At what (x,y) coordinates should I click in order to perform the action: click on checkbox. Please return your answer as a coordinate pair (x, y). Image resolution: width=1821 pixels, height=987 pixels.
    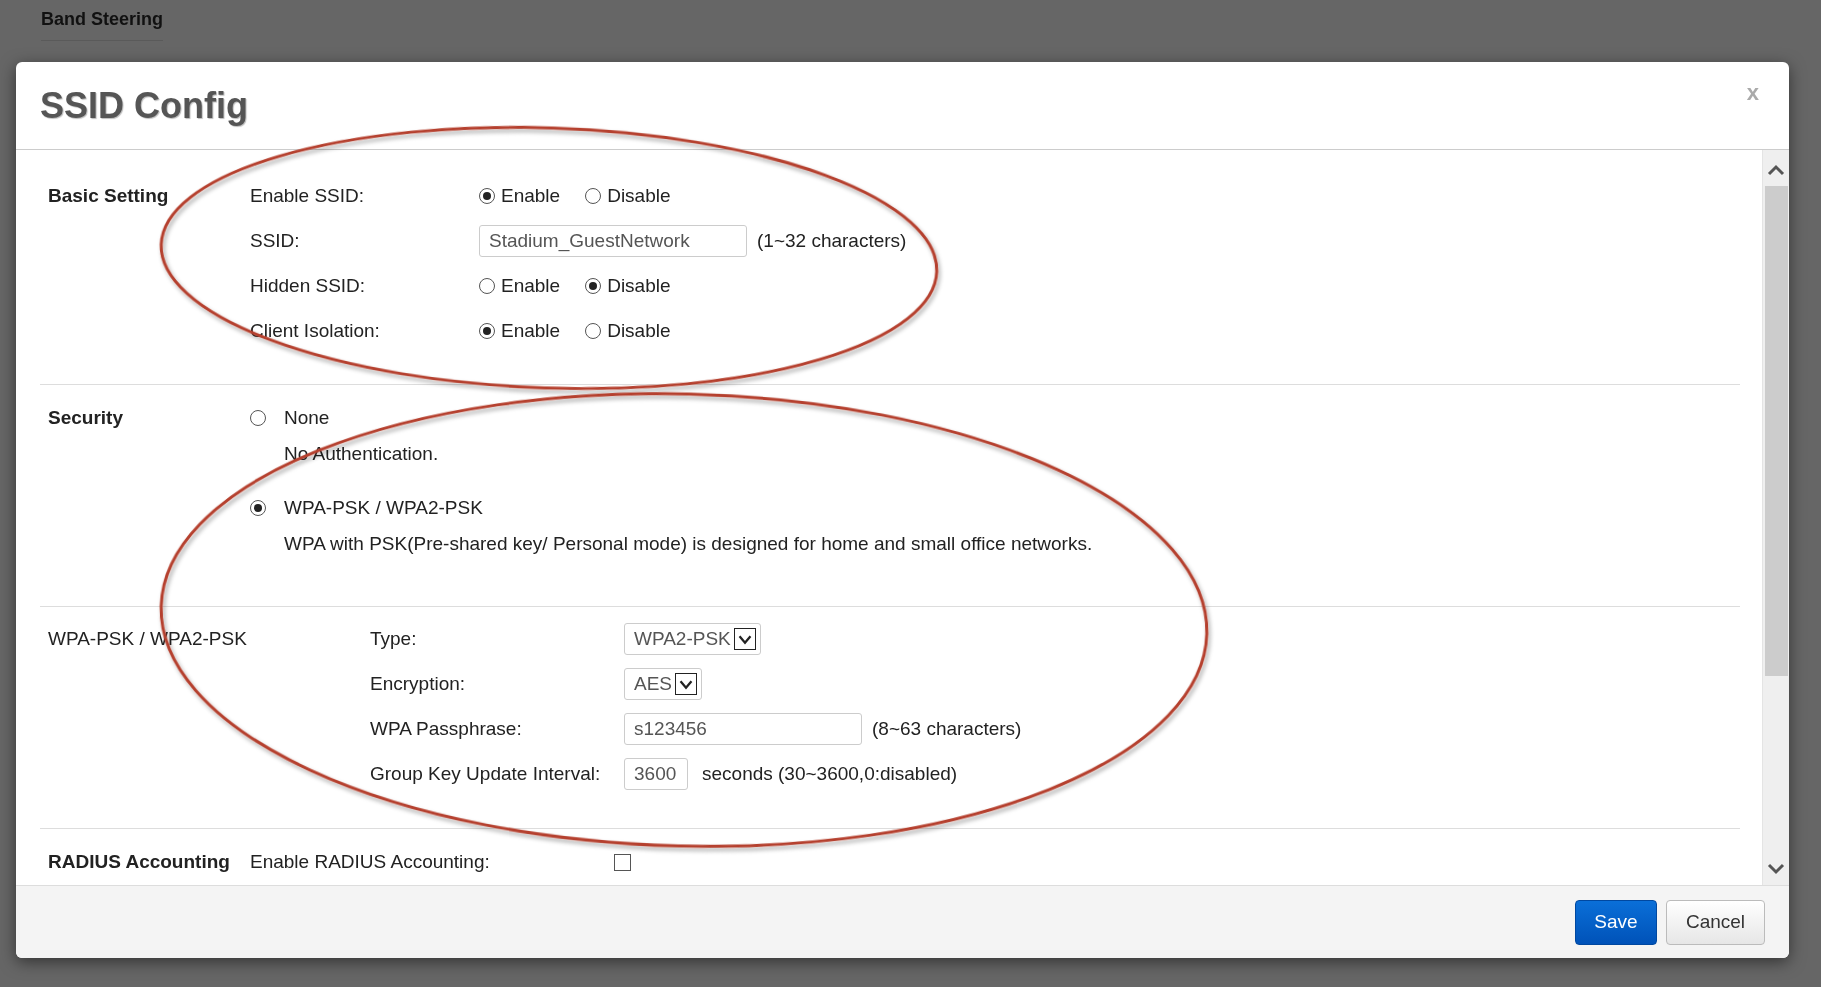
    Looking at the image, I should click on (622, 862).